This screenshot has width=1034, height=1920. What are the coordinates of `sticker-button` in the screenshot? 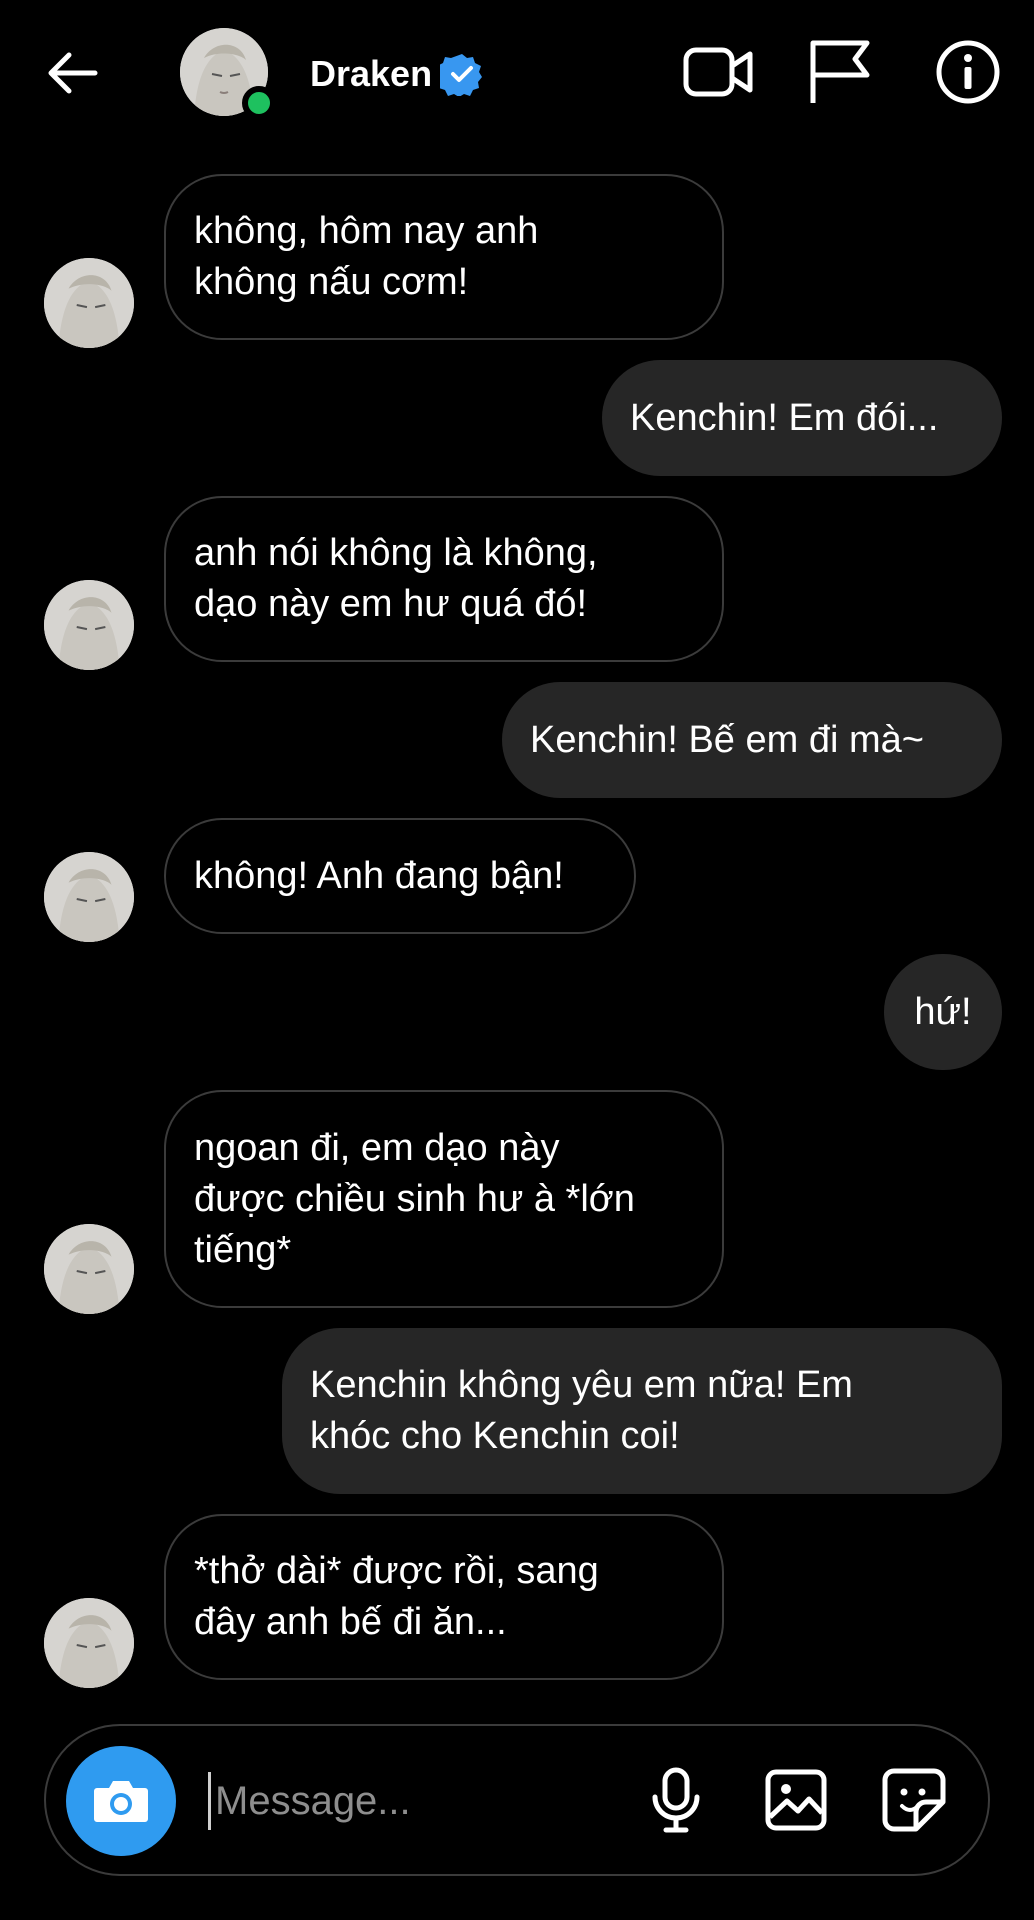 It's located at (914, 1800).